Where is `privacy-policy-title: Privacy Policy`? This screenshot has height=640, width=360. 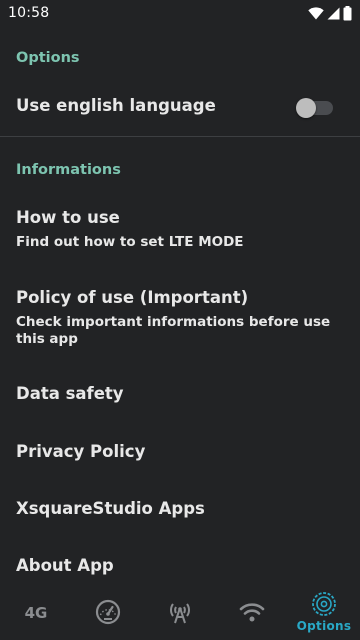 privacy-policy-title: Privacy Policy is located at coordinates (81, 451).